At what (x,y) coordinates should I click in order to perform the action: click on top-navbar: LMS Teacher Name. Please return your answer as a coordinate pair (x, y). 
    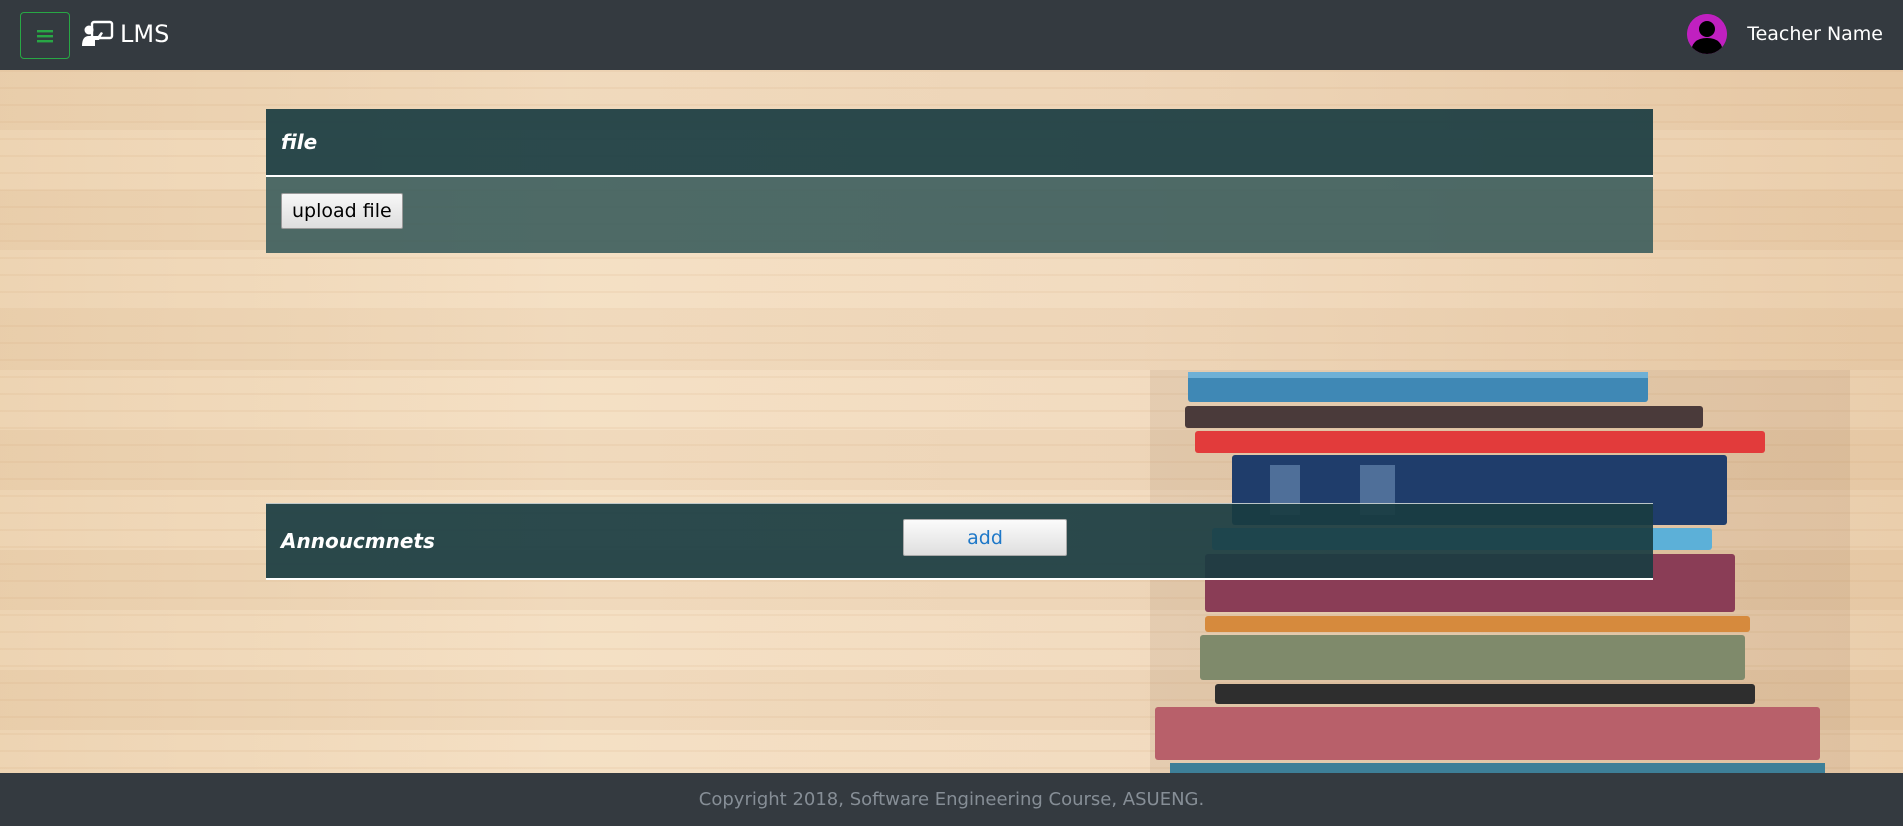
    Looking at the image, I should click on (951, 35).